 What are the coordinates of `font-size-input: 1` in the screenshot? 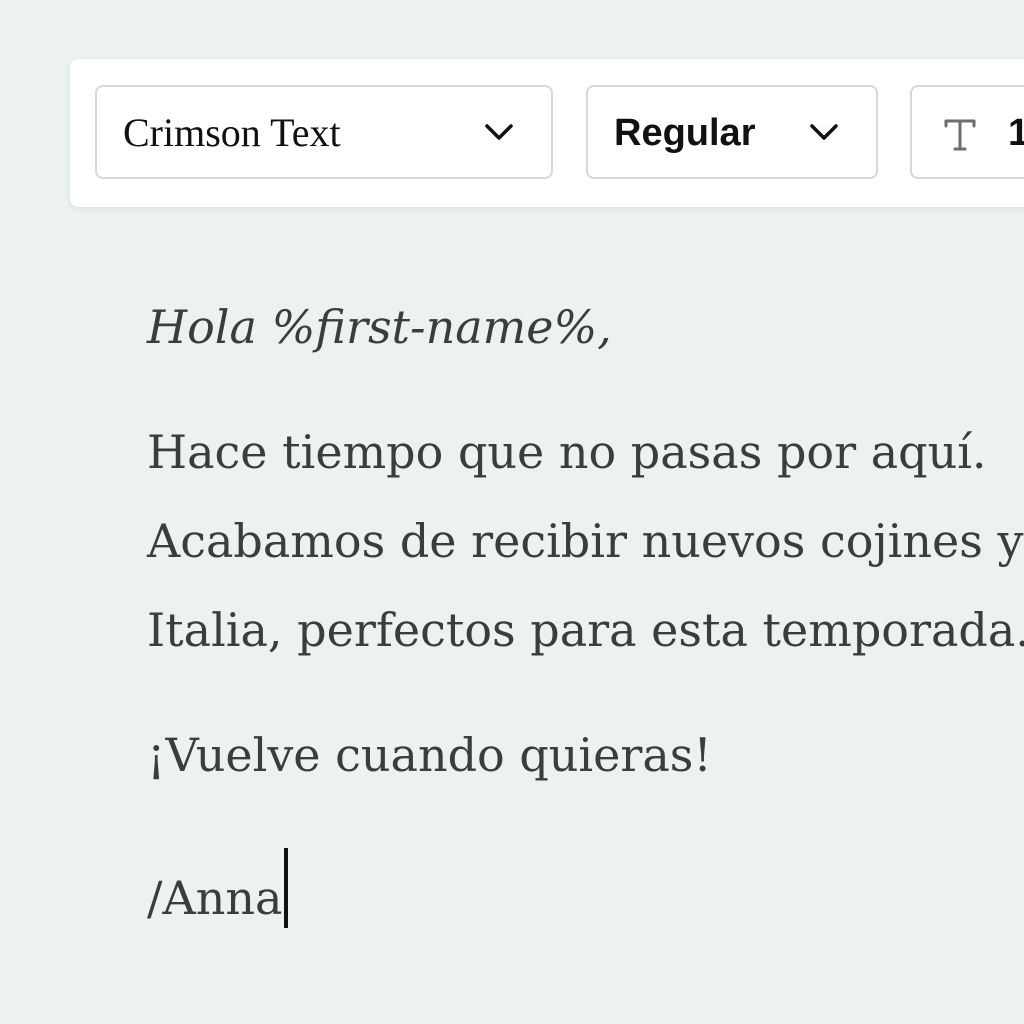 It's located at (967, 132).